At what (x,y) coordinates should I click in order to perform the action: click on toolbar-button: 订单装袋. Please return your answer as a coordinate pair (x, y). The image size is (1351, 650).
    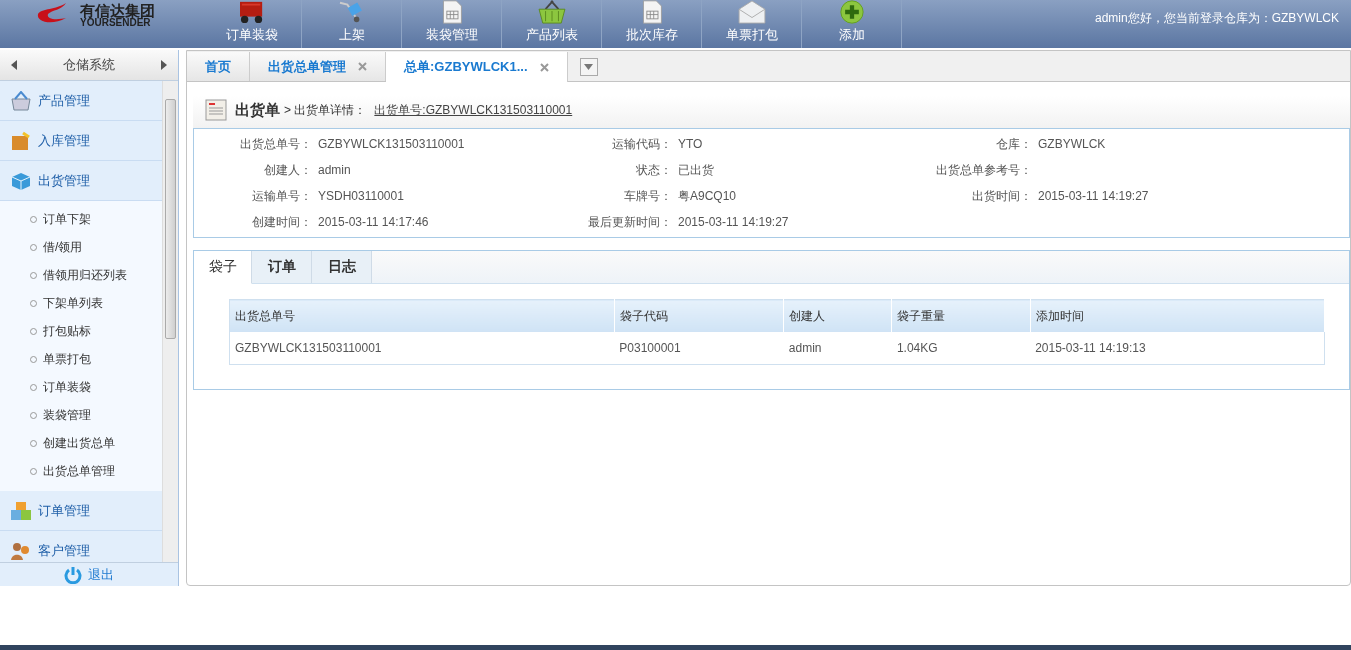
    Looking at the image, I should click on (252, 24).